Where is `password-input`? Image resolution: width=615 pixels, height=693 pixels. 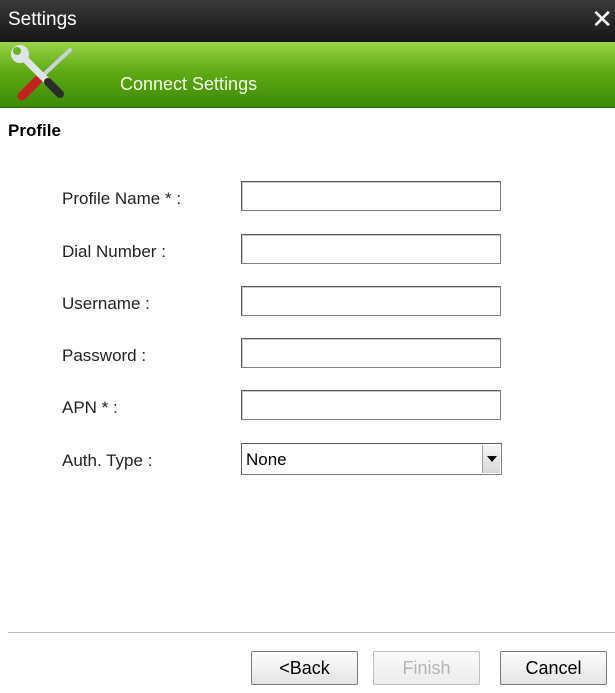
password-input is located at coordinates (371, 353).